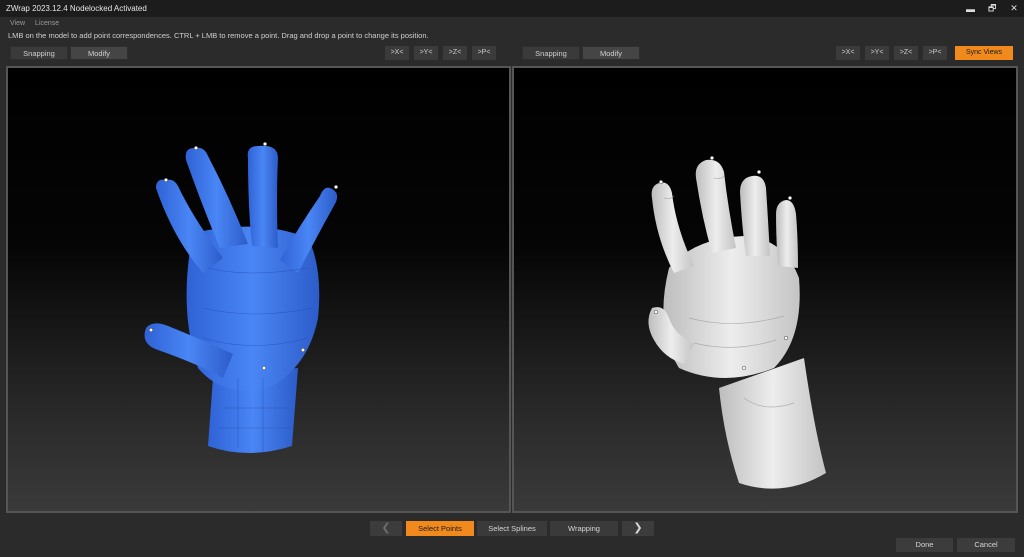 The width and height of the screenshot is (1024, 557). Describe the element at coordinates (512, 528) in the screenshot. I see `step-select-splines: Select Splines` at that location.